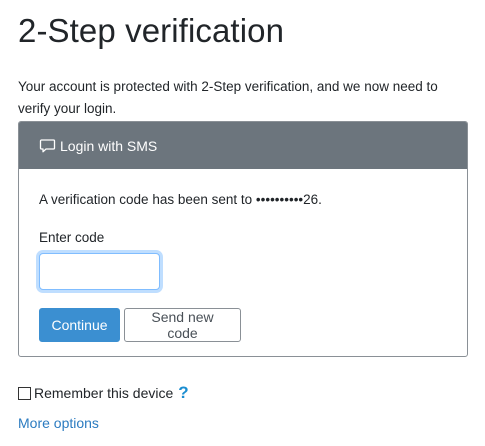  I want to click on more-options-link: More options, so click(58, 423).